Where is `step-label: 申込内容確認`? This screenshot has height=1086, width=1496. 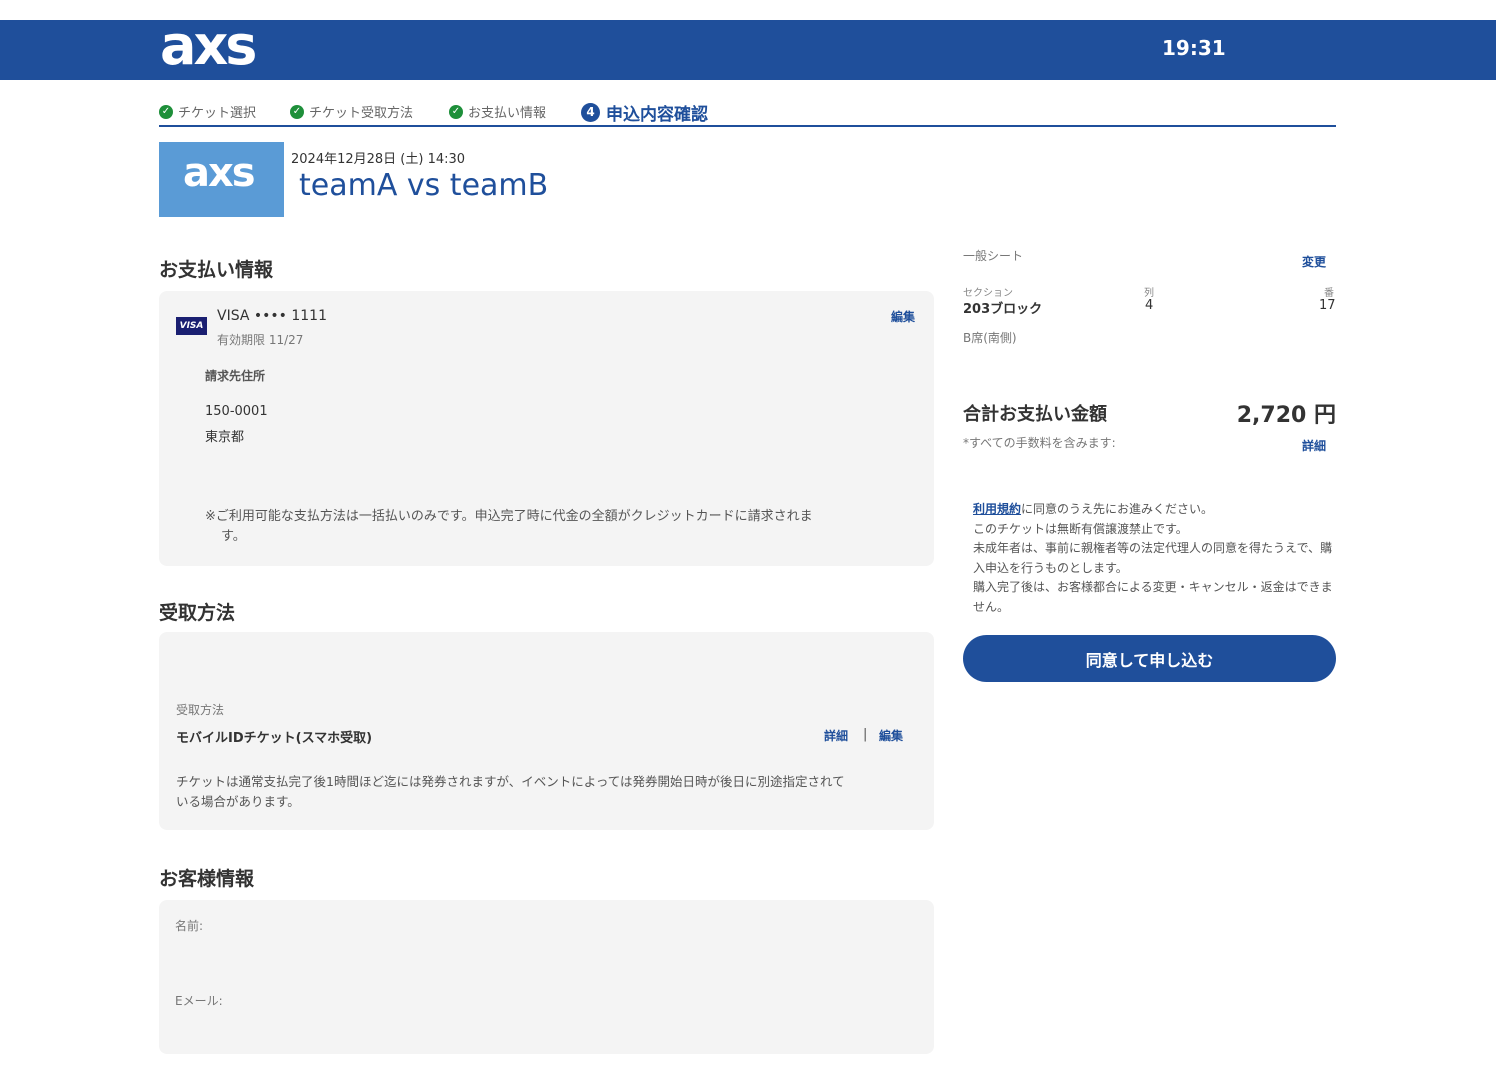
step-label: 申込内容確認 is located at coordinates (657, 115).